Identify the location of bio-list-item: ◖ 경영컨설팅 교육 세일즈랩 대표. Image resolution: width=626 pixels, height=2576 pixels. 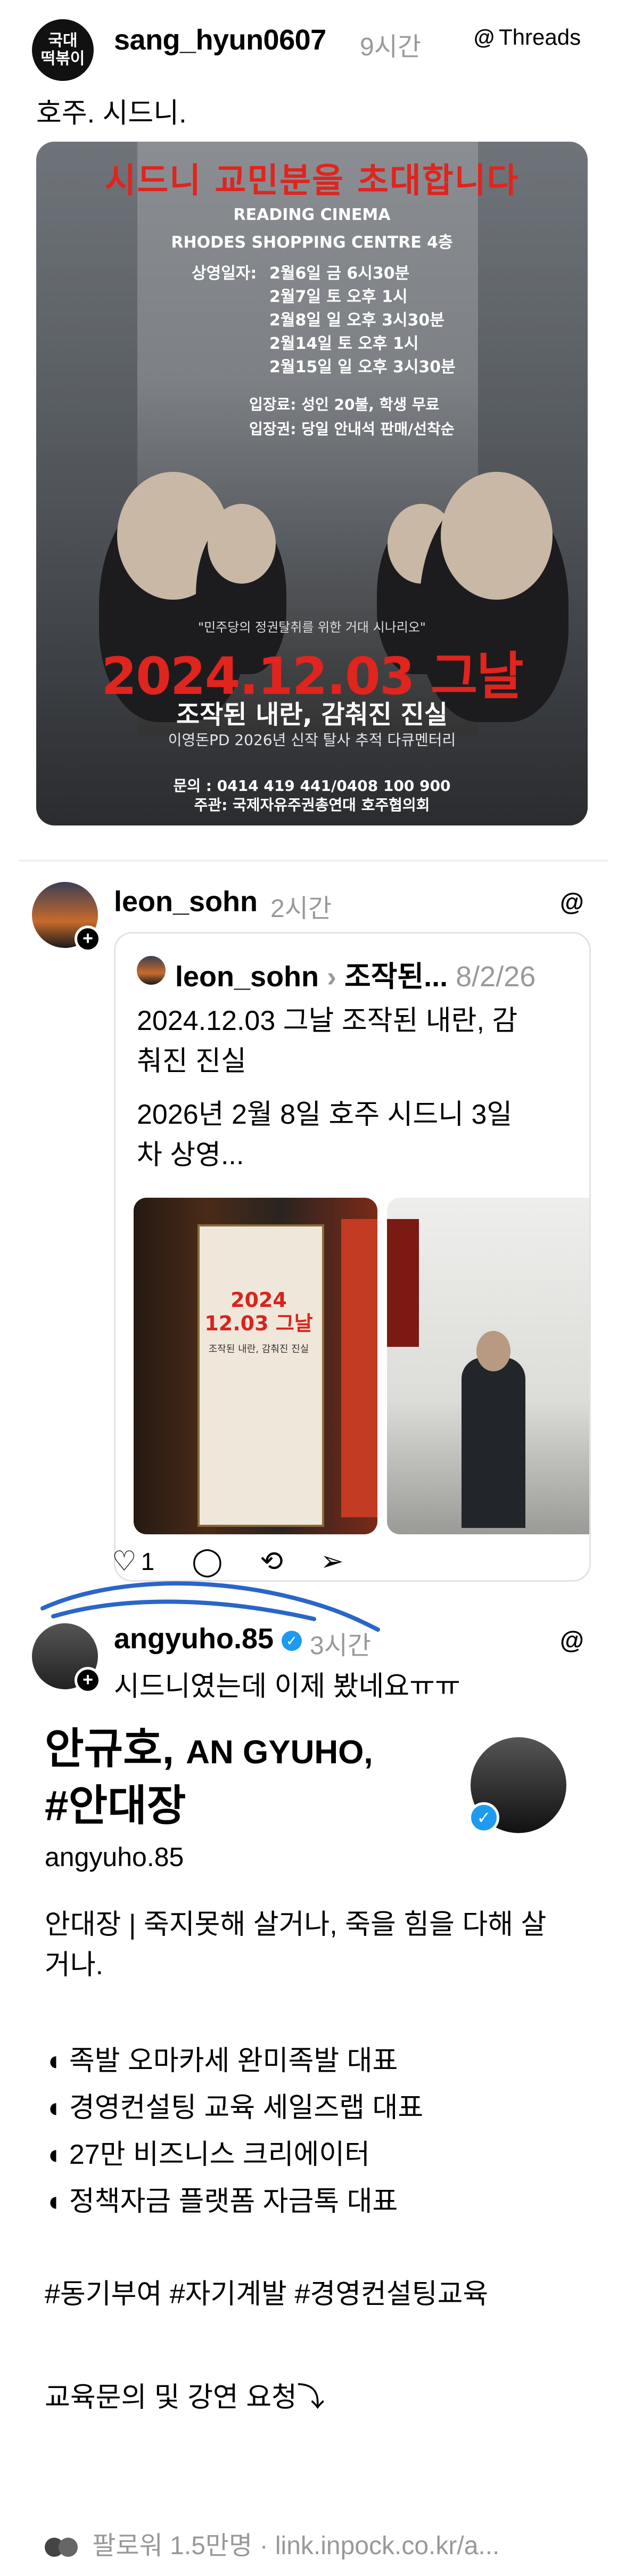
(234, 2107).